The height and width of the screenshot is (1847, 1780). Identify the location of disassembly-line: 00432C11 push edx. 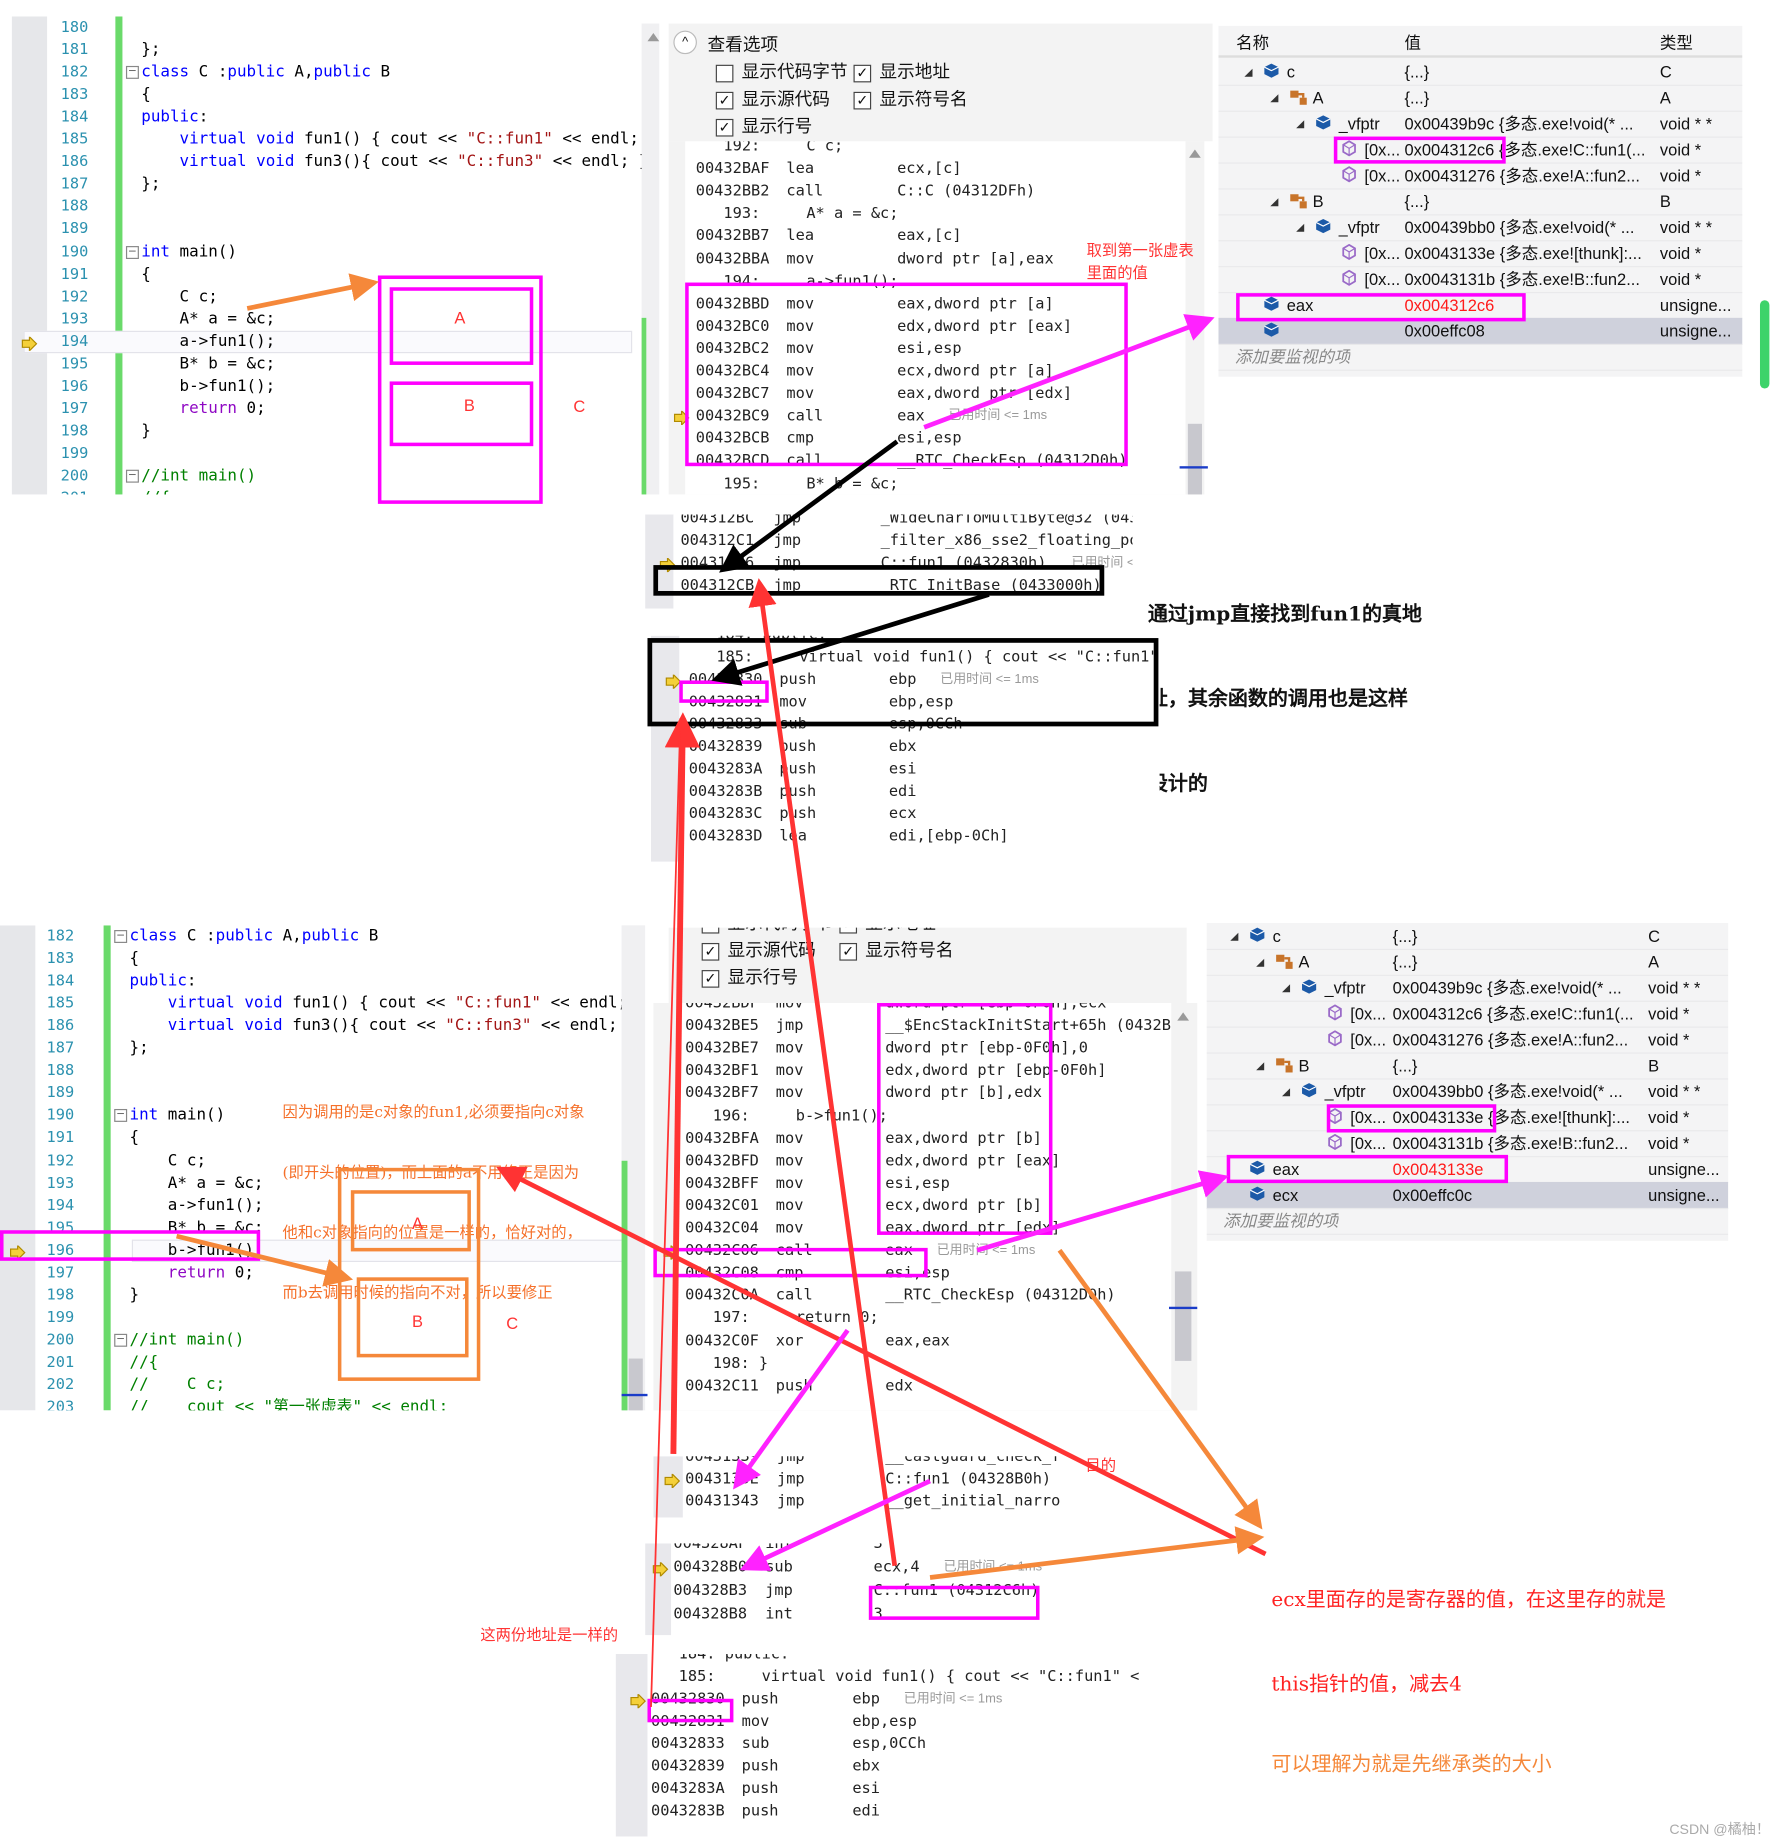
(912, 1386).